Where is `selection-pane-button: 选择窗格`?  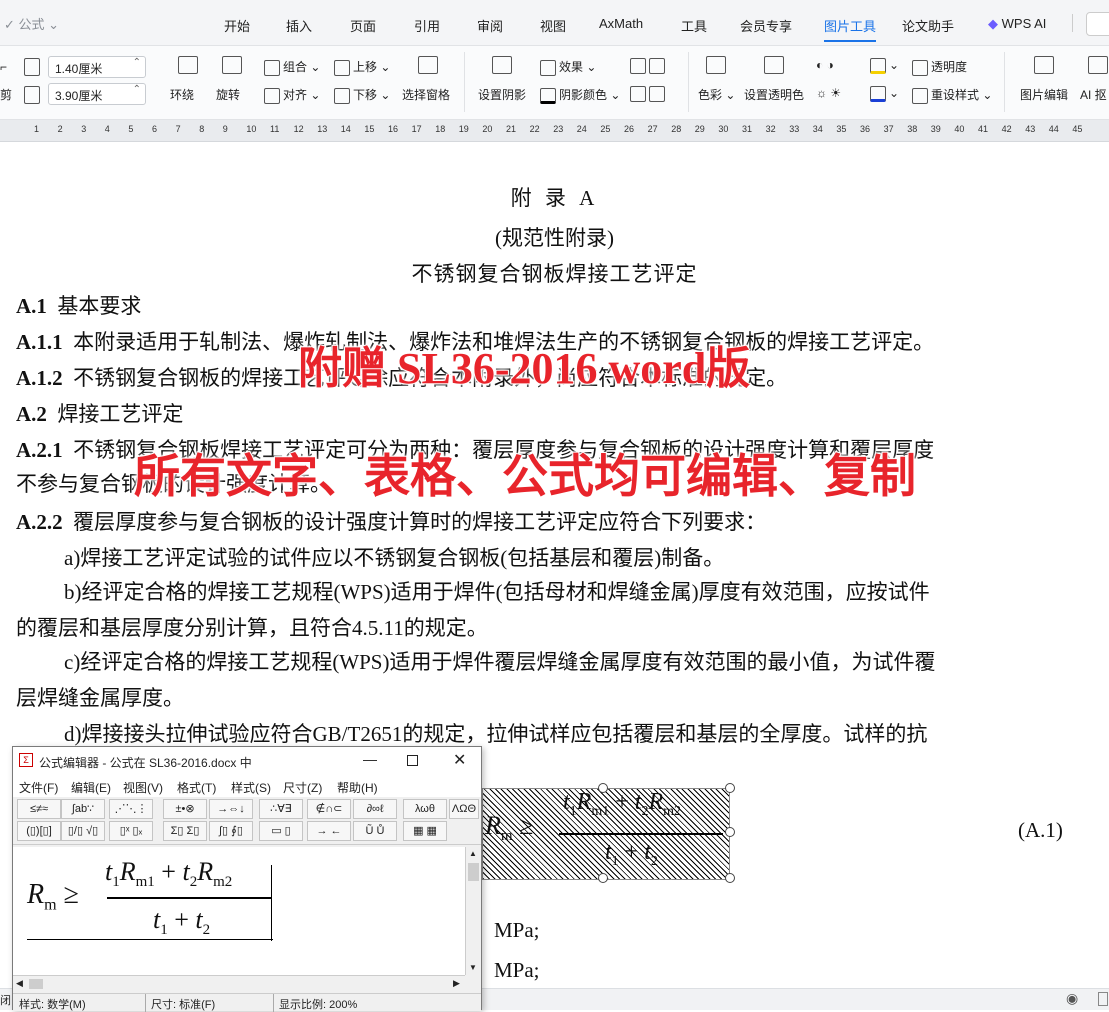 selection-pane-button: 选择窗格 is located at coordinates (426, 94).